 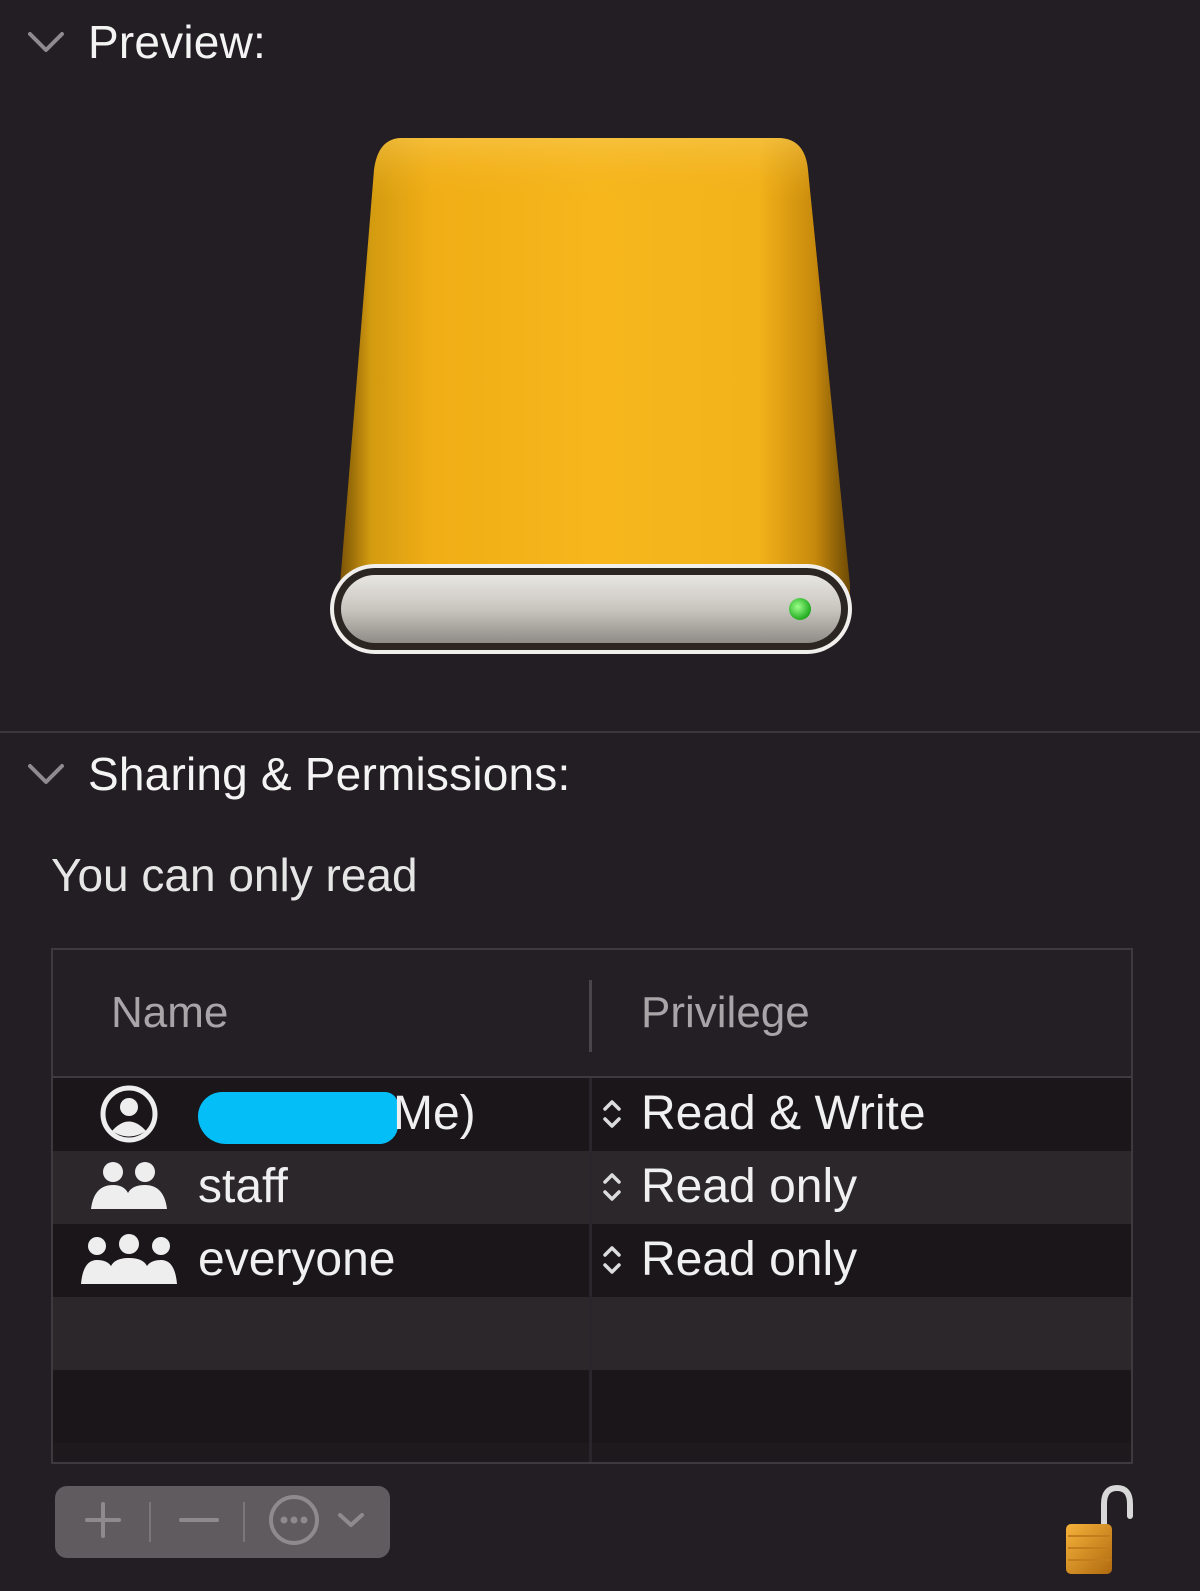 What do you see at coordinates (234, 875) in the screenshot?
I see `permission-status: You can only read` at bounding box center [234, 875].